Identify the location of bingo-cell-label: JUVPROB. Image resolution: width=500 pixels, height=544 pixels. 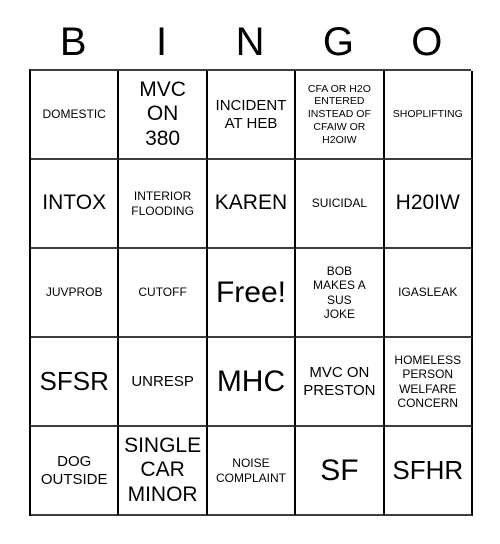
(74, 292).